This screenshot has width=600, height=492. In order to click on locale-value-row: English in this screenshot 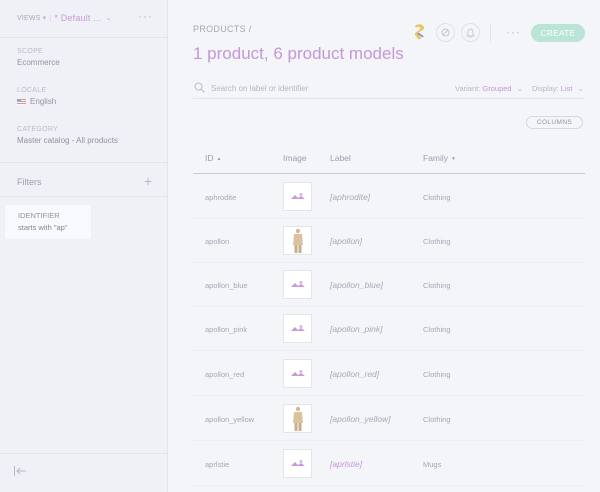, I will do `click(36, 101)`.